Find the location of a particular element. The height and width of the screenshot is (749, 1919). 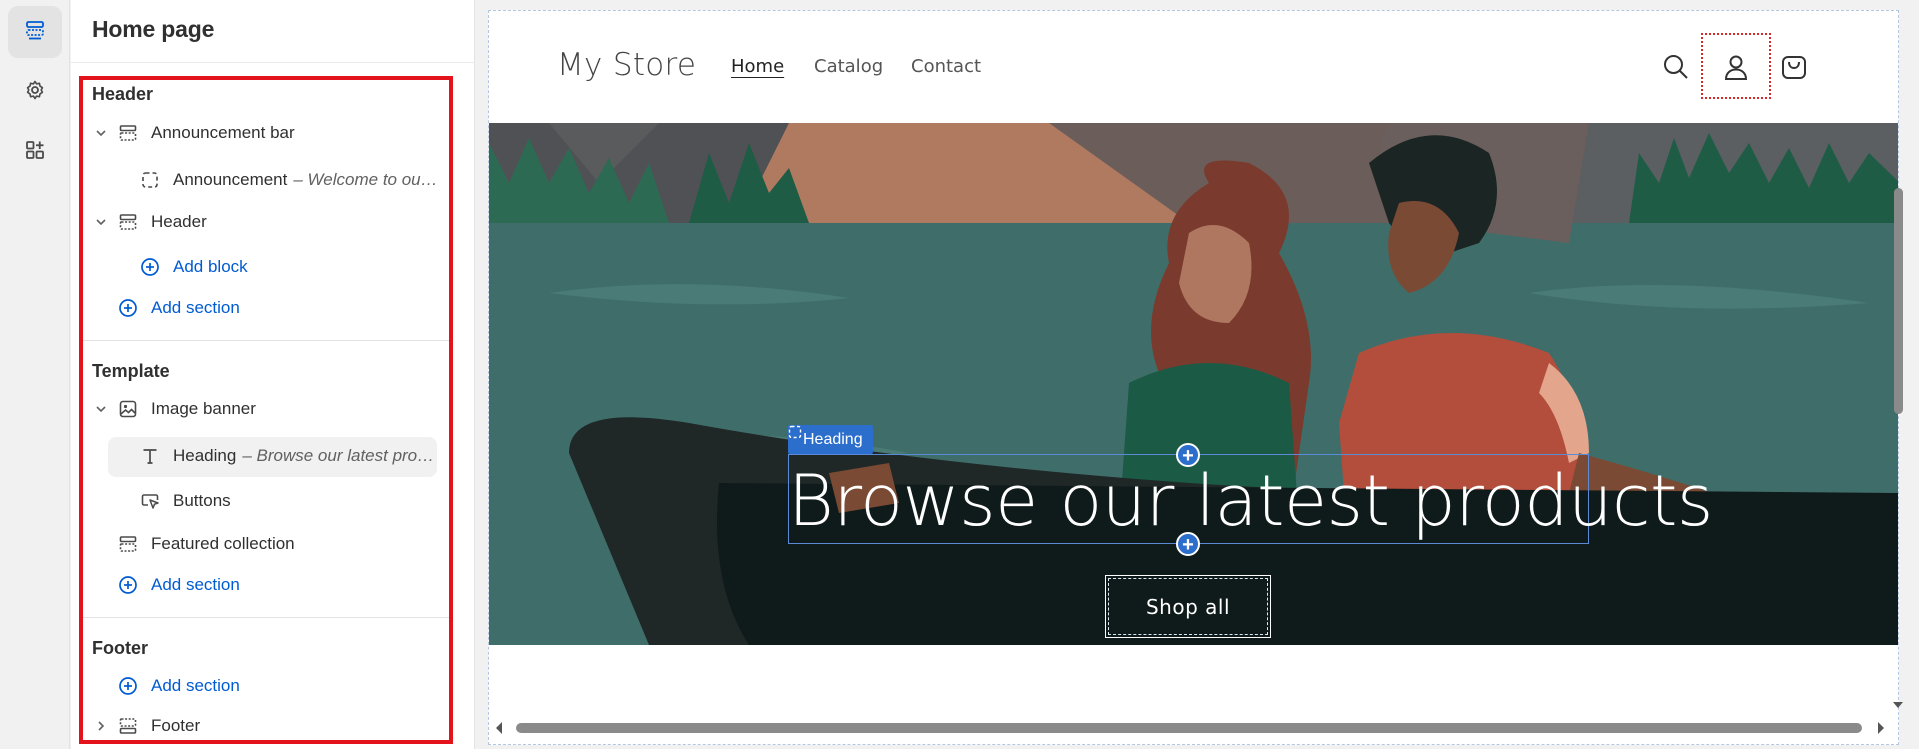

preview-horizontal-scrollbar is located at coordinates (1190, 728).